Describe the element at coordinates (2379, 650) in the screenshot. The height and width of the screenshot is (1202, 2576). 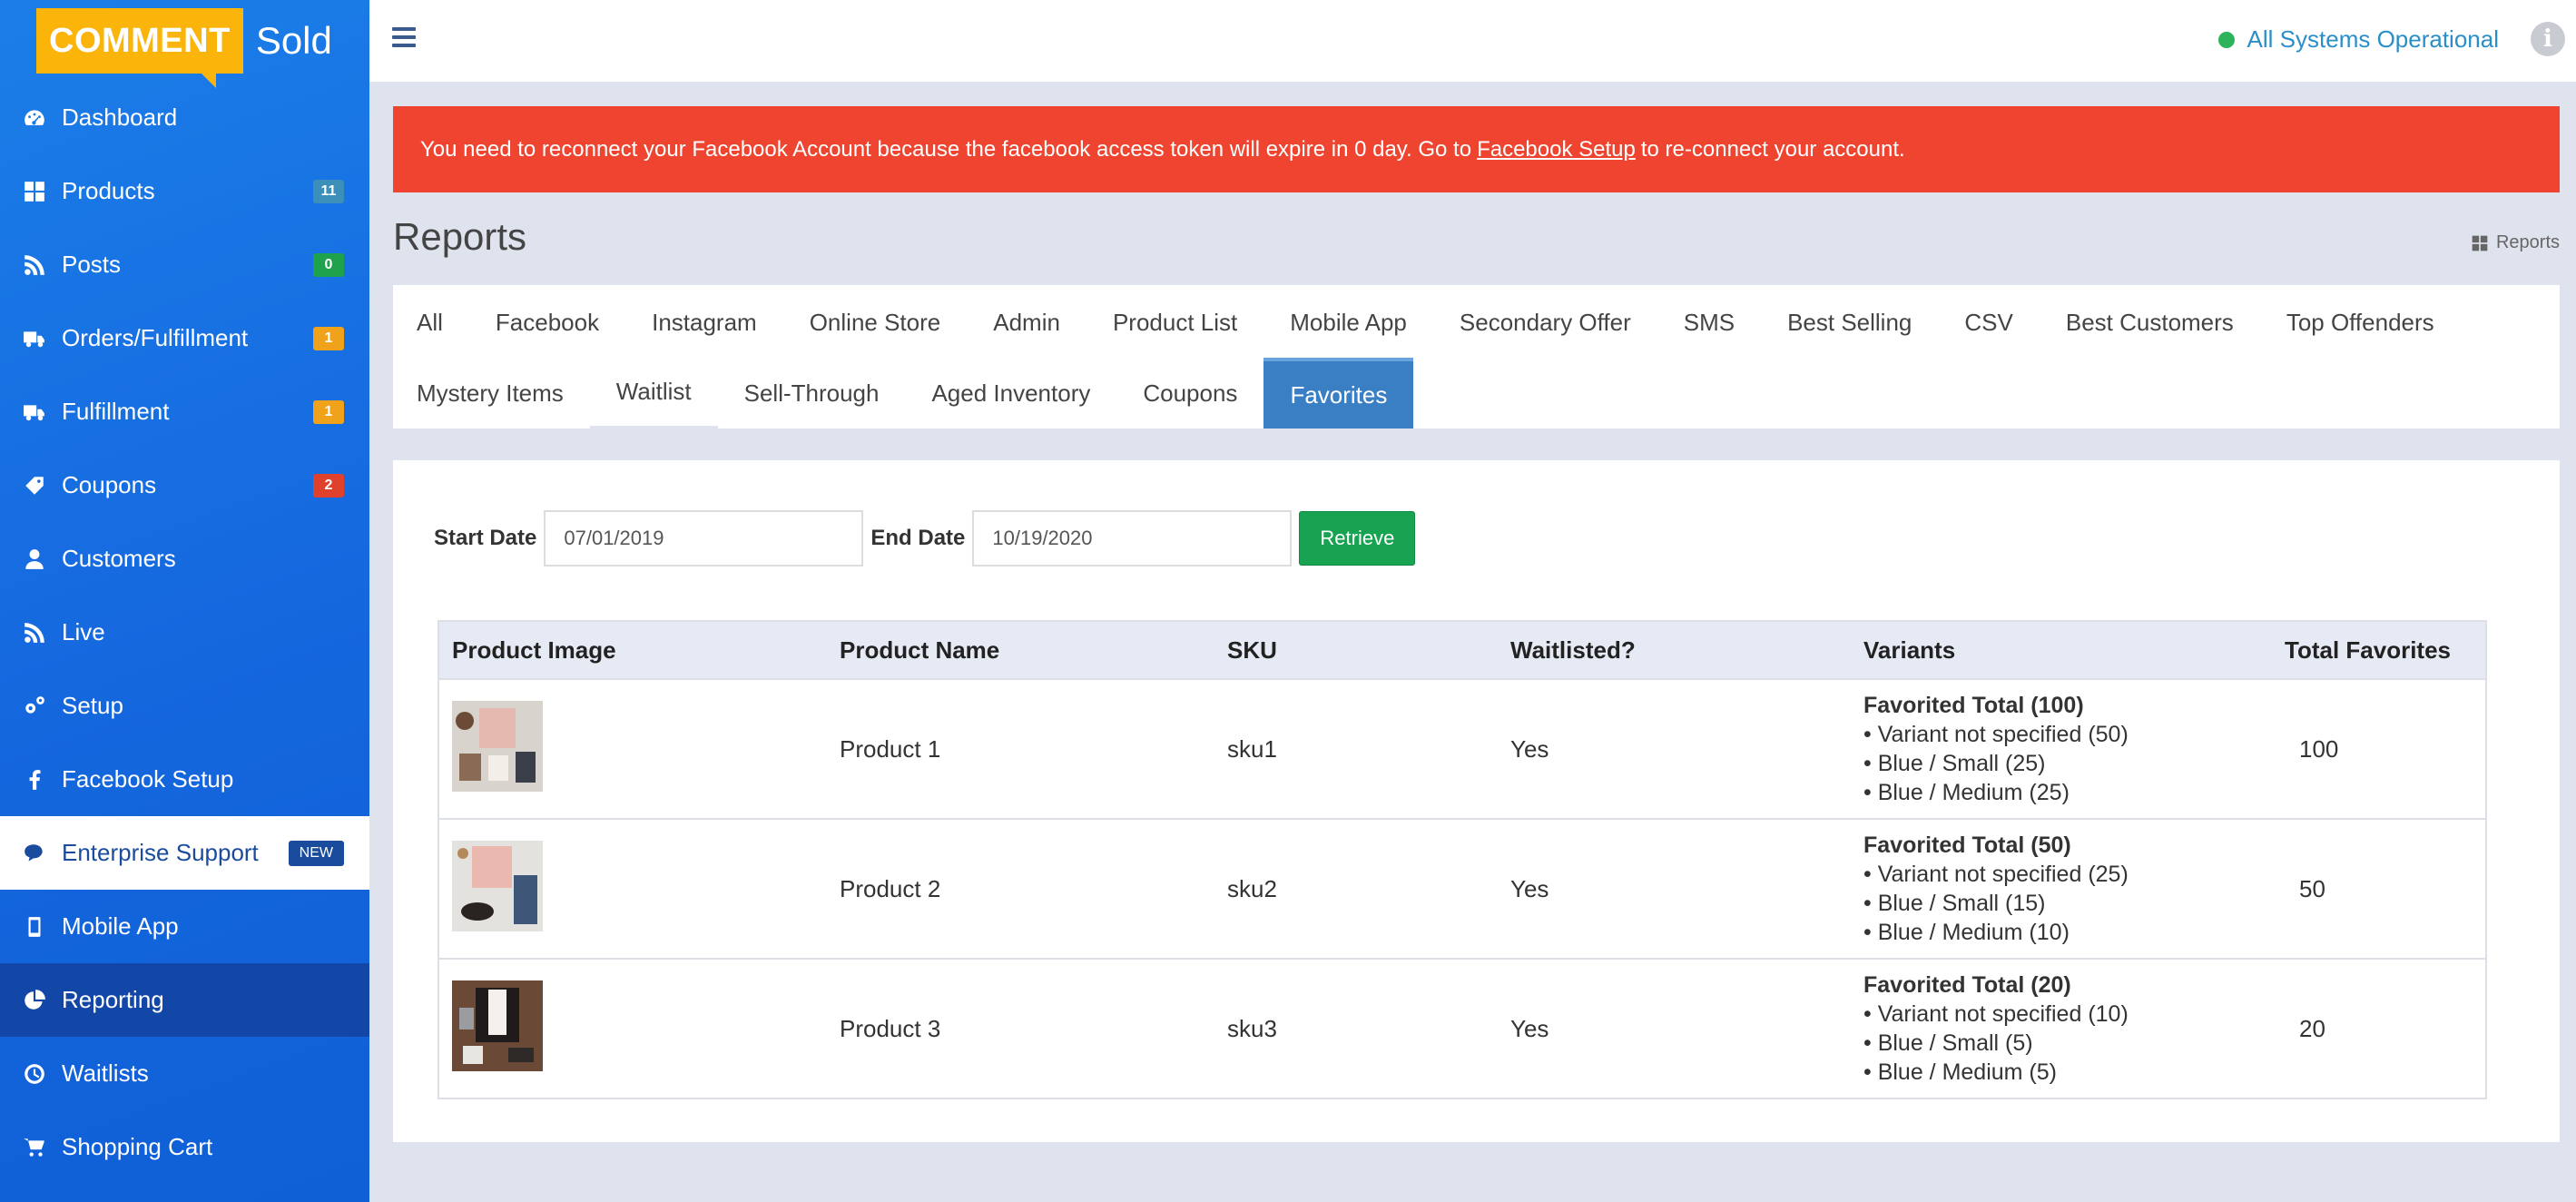
I see `column-header: Total Favorites` at that location.